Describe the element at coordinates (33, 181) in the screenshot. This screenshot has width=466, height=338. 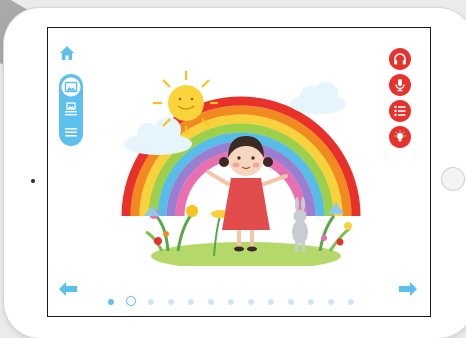
I see `tablet-camera` at that location.